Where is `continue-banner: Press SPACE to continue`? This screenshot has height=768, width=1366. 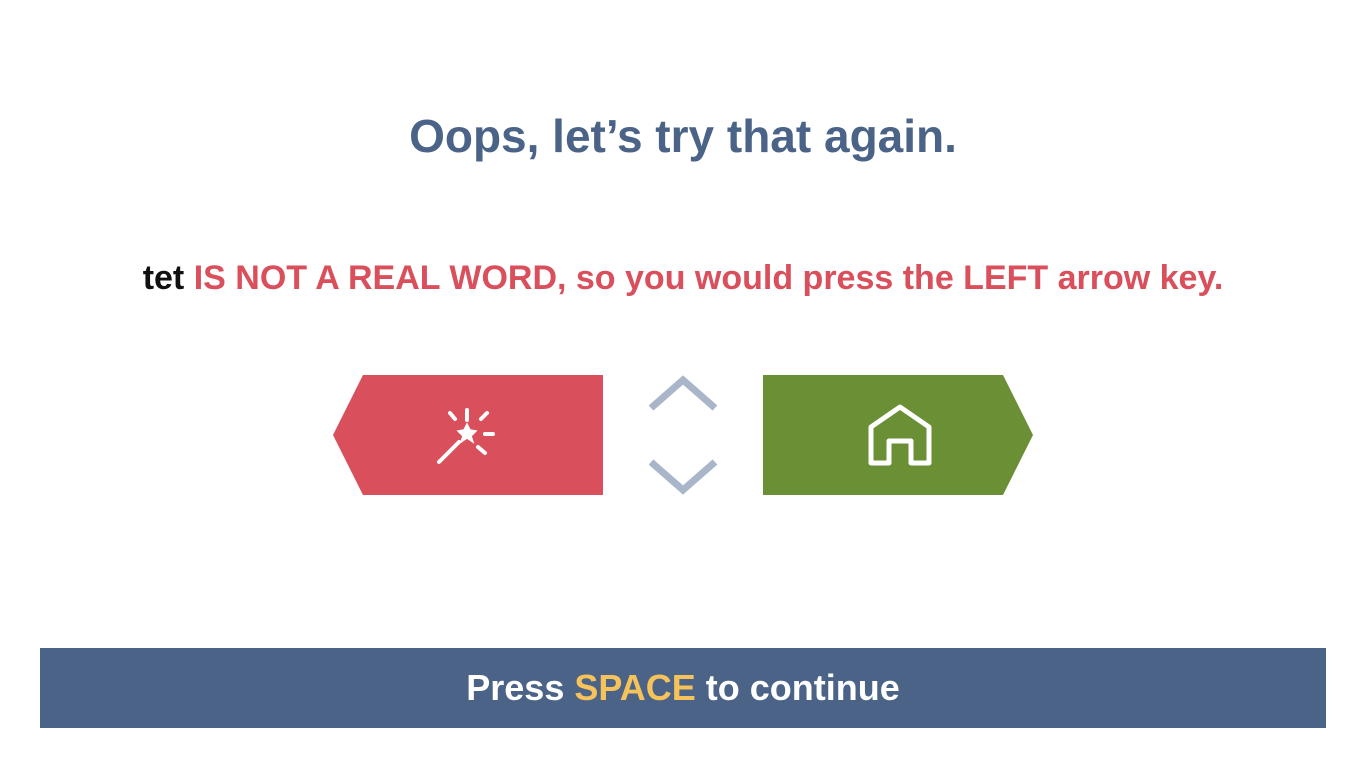
continue-banner: Press SPACE to continue is located at coordinates (683, 688).